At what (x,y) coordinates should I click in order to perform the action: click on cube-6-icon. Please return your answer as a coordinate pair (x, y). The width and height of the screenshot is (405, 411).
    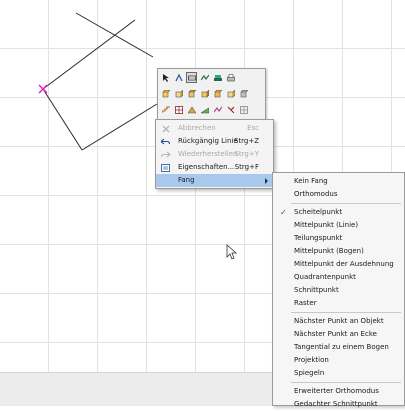
    Looking at the image, I should click on (230, 93).